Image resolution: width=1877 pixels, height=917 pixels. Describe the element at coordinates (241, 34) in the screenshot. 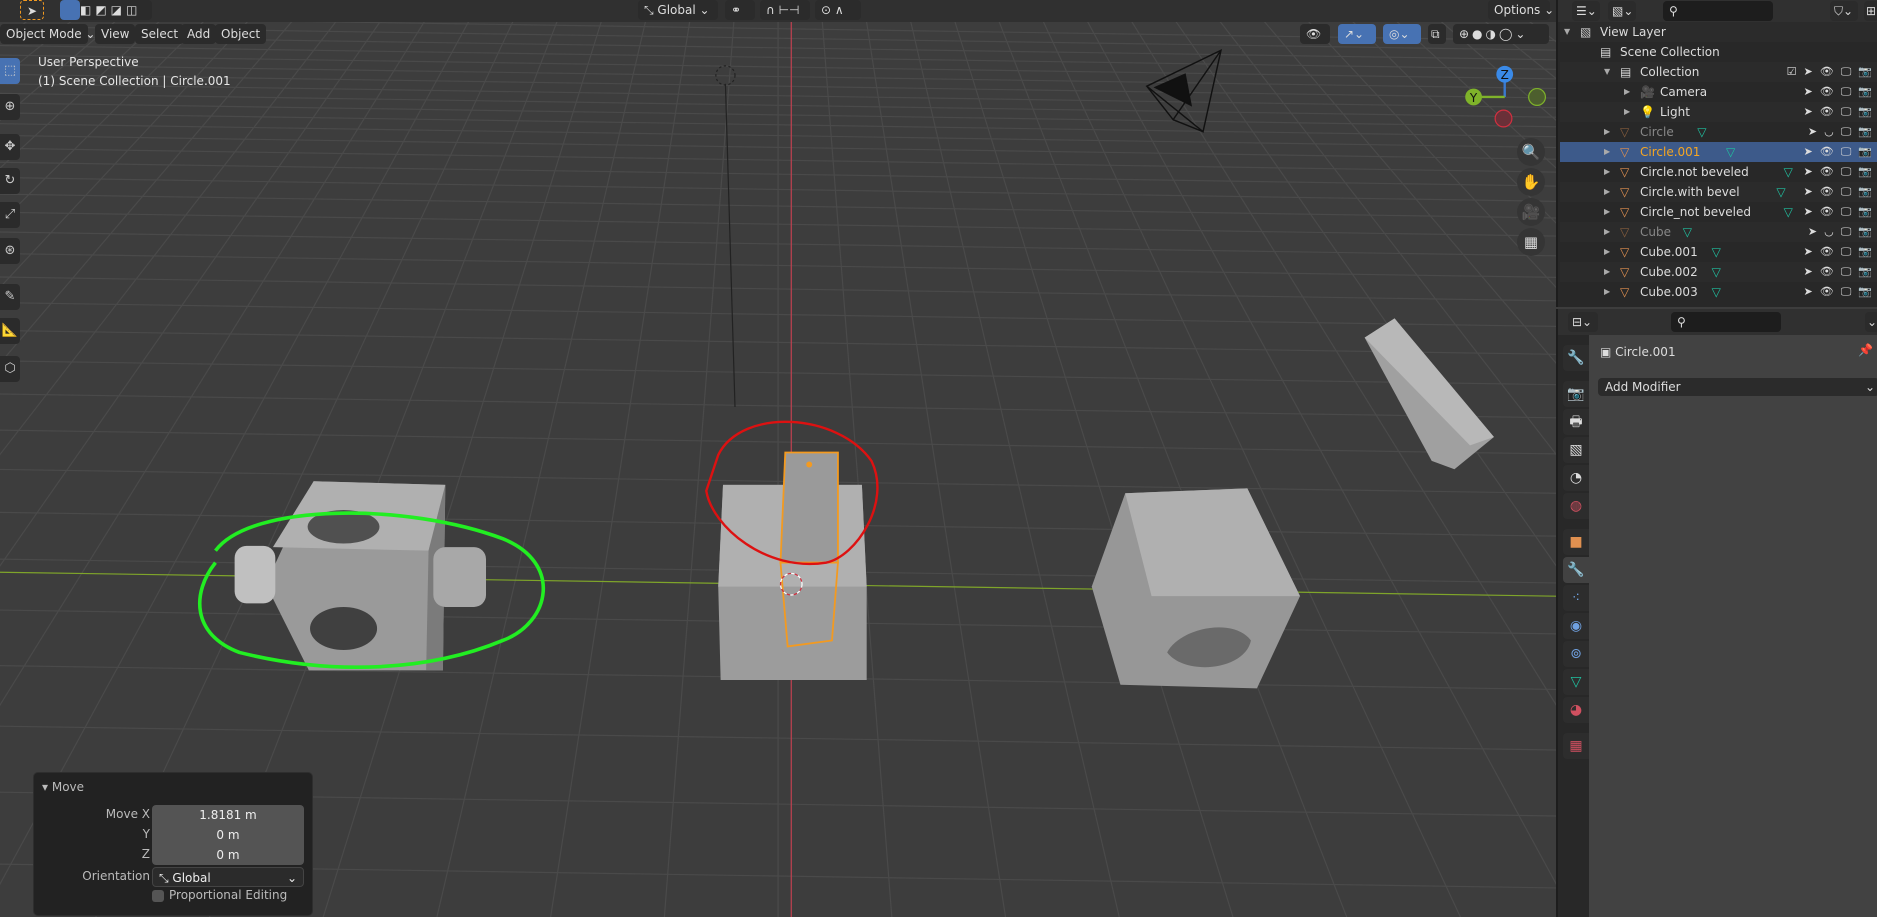

I see `menu-object: Object` at that location.